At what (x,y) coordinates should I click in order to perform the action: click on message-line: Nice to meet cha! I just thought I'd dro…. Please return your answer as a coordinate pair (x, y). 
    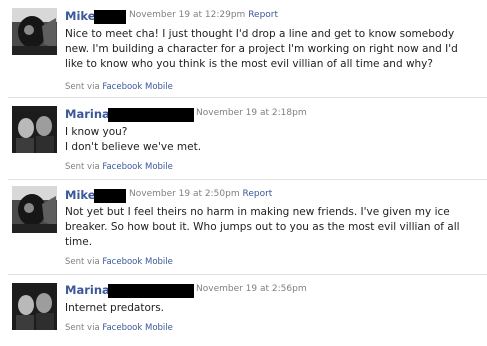
    Looking at the image, I should click on (260, 34).